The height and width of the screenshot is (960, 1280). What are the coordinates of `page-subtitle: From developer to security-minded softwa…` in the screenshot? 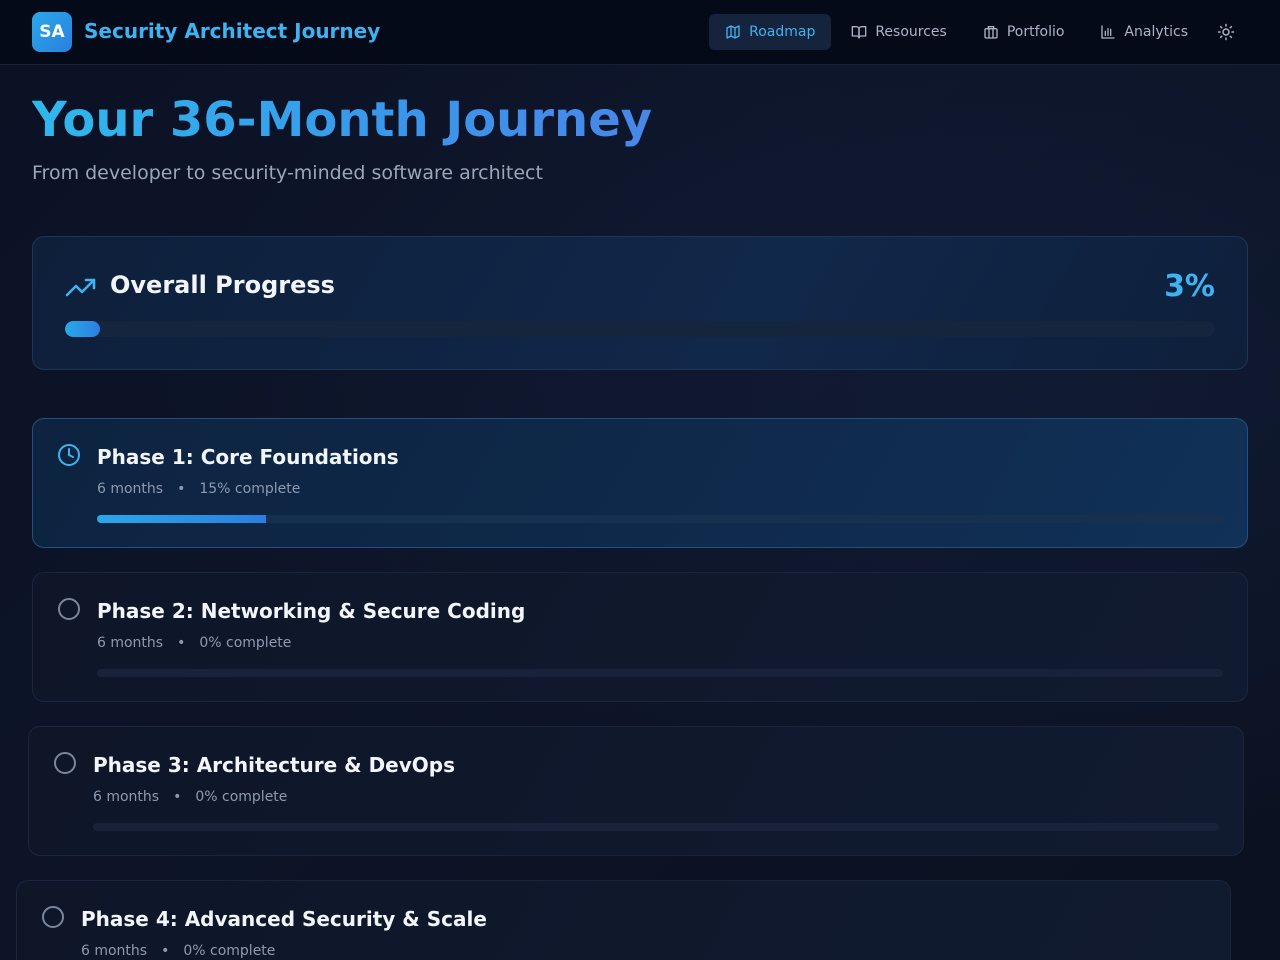 It's located at (287, 173).